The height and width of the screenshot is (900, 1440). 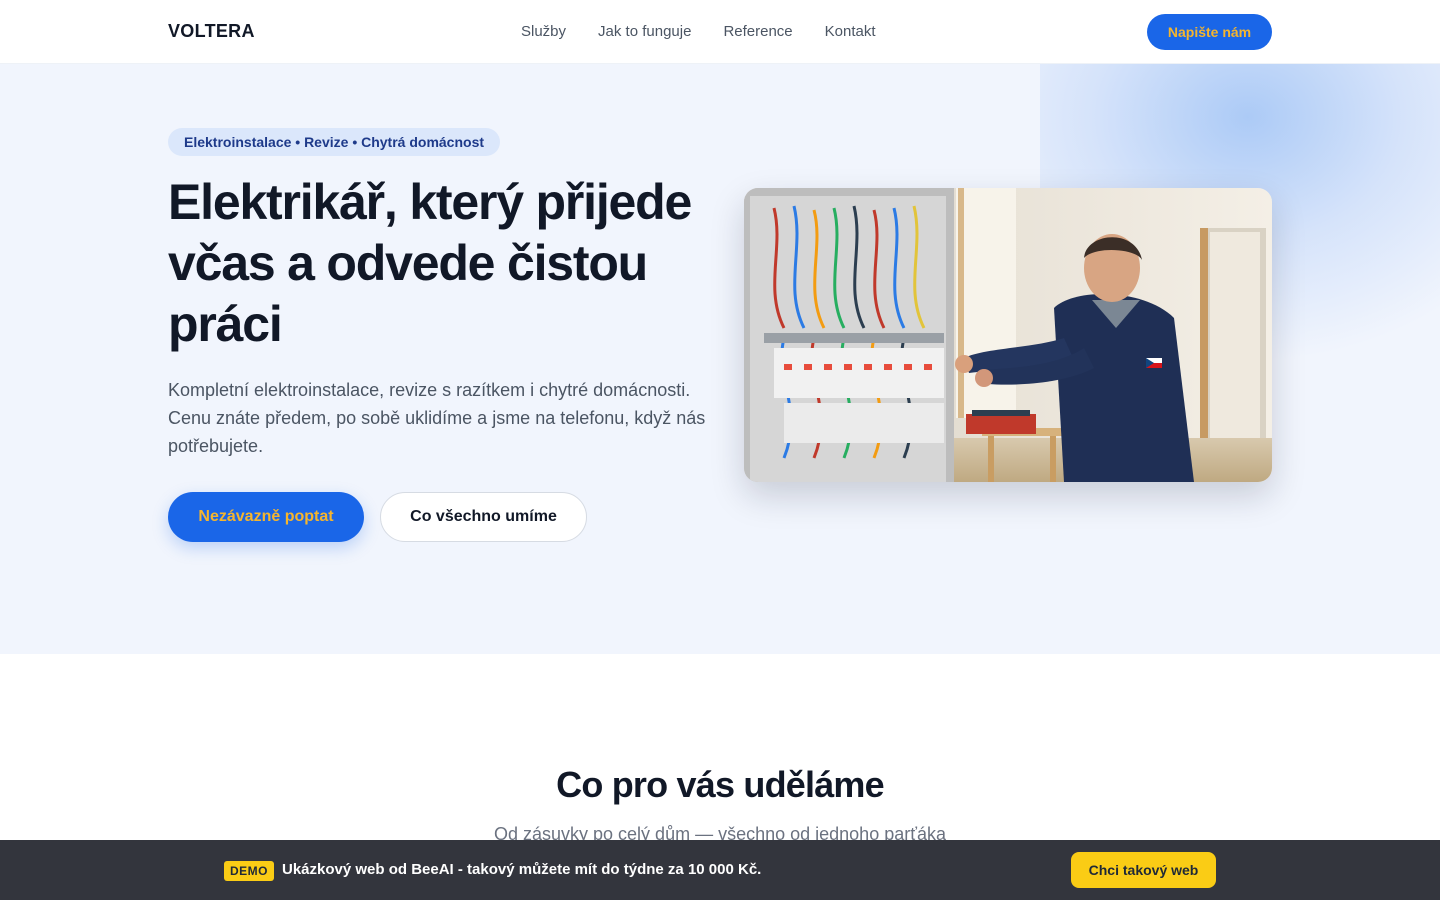 What do you see at coordinates (850, 31) in the screenshot?
I see `nav-link-kontakt: Kontakt` at bounding box center [850, 31].